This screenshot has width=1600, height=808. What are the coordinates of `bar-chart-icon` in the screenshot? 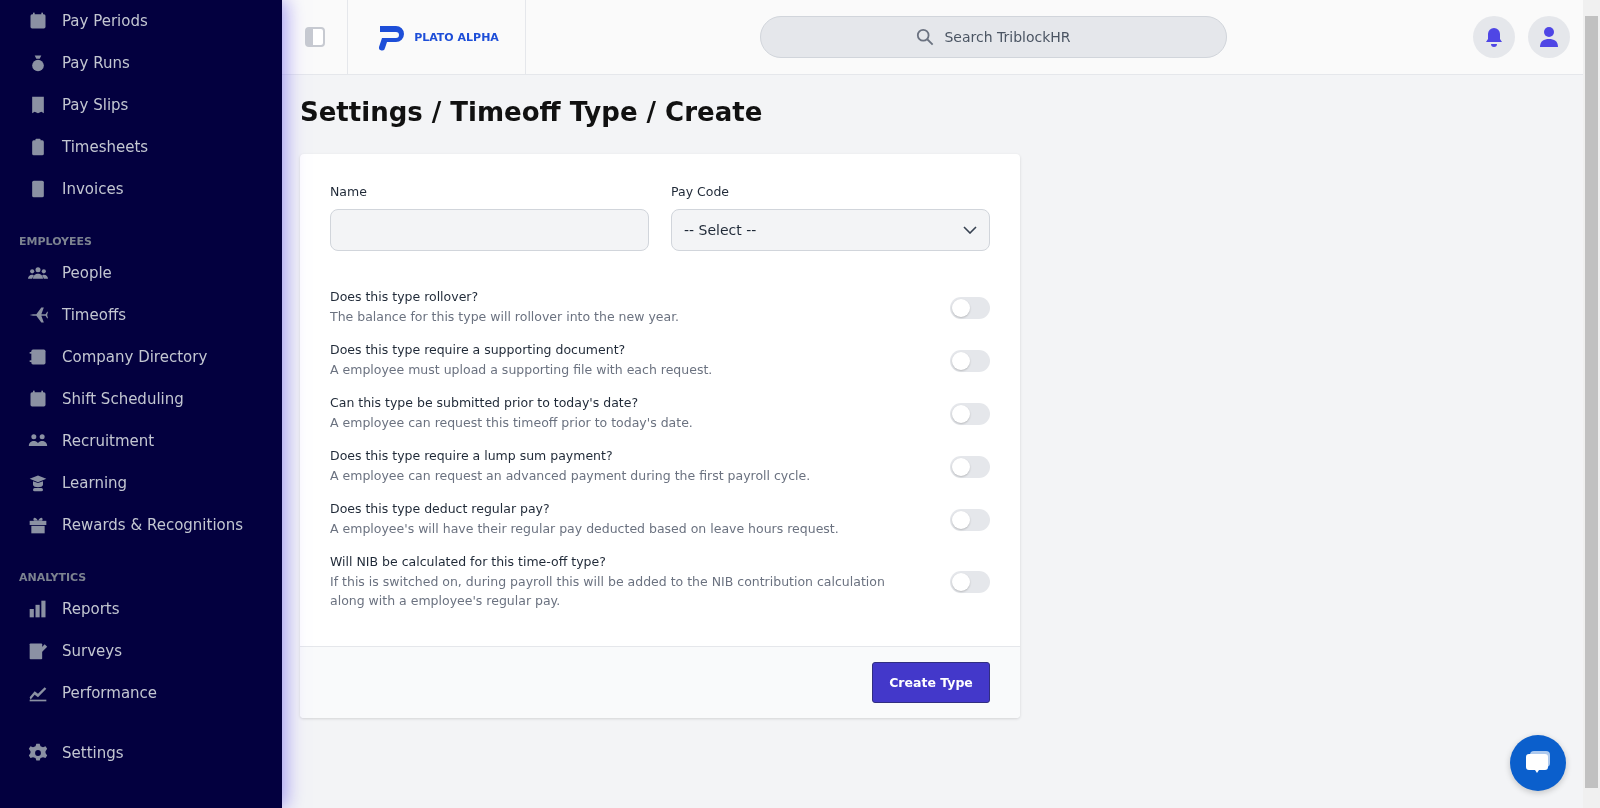 It's located at (38, 609).